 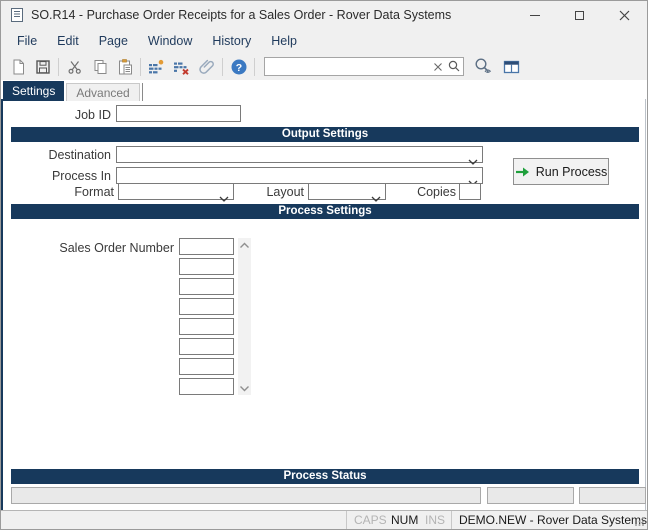 I want to click on tab-advanced: Advanced, so click(x=103, y=92).